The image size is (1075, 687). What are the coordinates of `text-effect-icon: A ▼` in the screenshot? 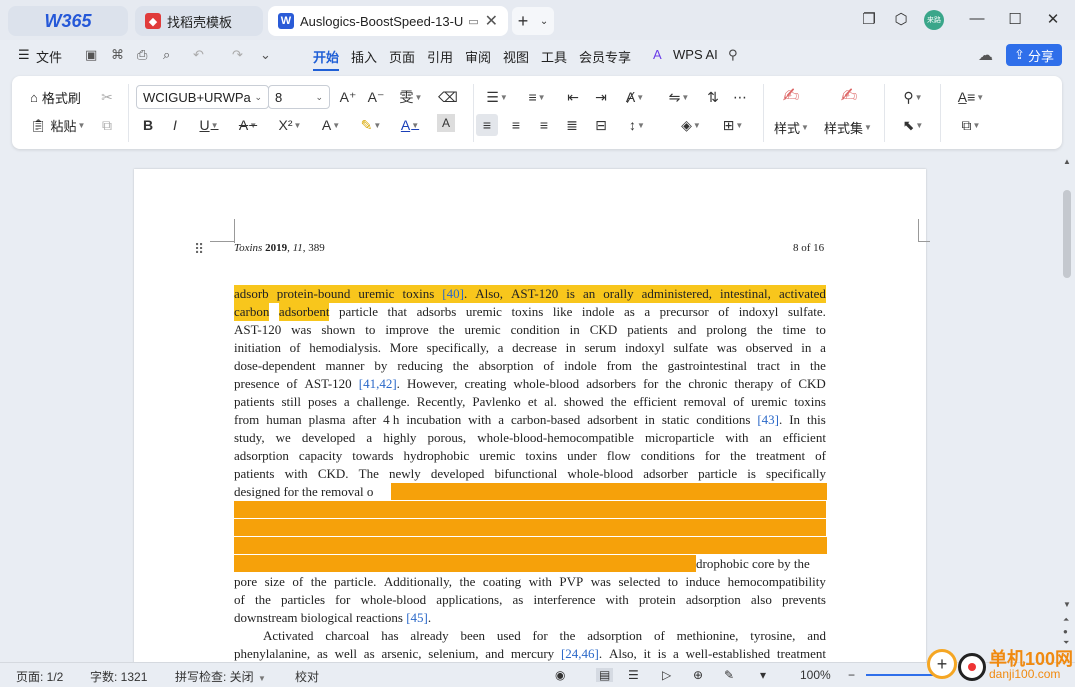 It's located at (331, 125).